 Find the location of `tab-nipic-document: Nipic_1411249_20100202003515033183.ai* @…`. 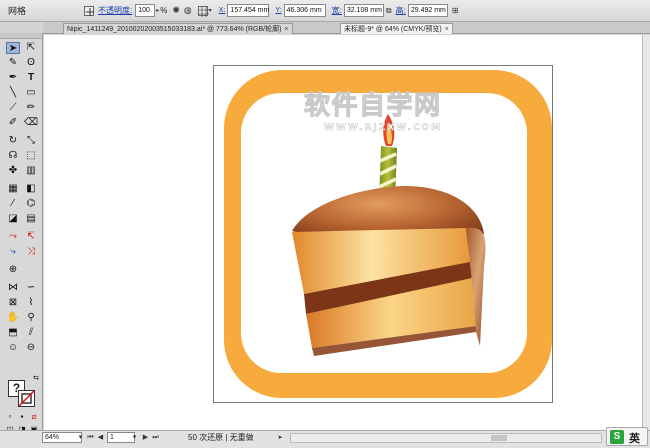

tab-nipic-document: Nipic_1411249_20100202003515033183.ai* @… is located at coordinates (178, 28).